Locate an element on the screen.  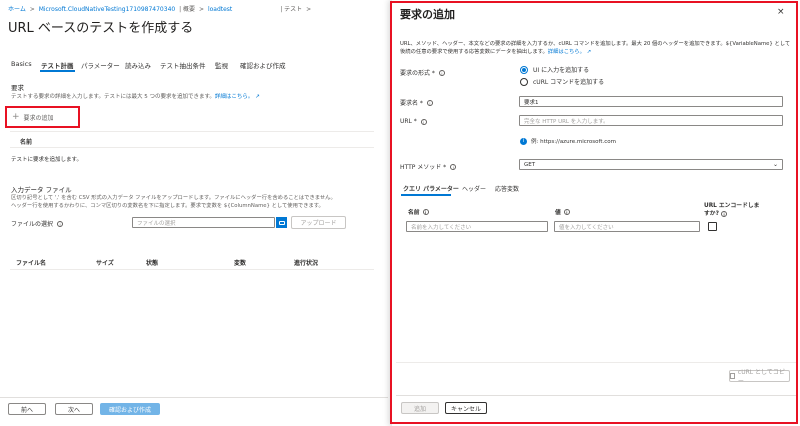
review-create-button: 確認および作成 is located at coordinates (130, 409).